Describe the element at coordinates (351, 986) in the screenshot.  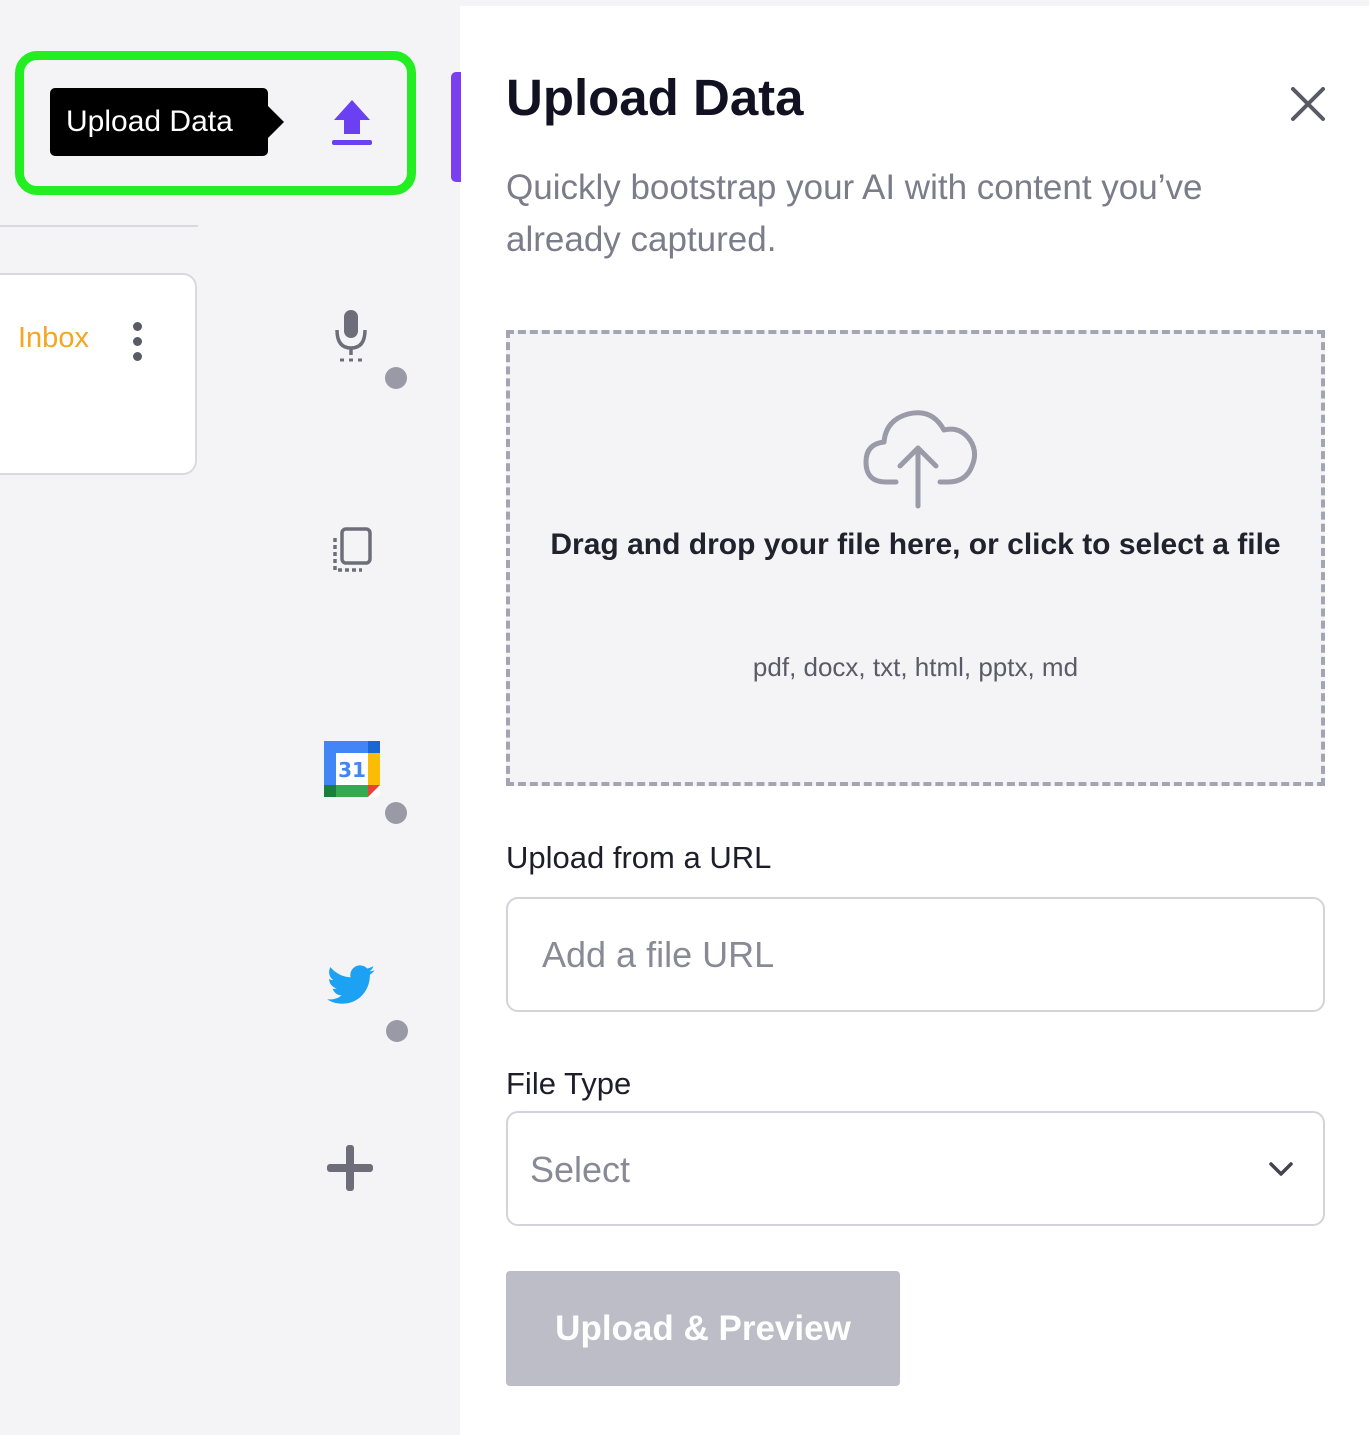
I see `twitter-icon` at that location.